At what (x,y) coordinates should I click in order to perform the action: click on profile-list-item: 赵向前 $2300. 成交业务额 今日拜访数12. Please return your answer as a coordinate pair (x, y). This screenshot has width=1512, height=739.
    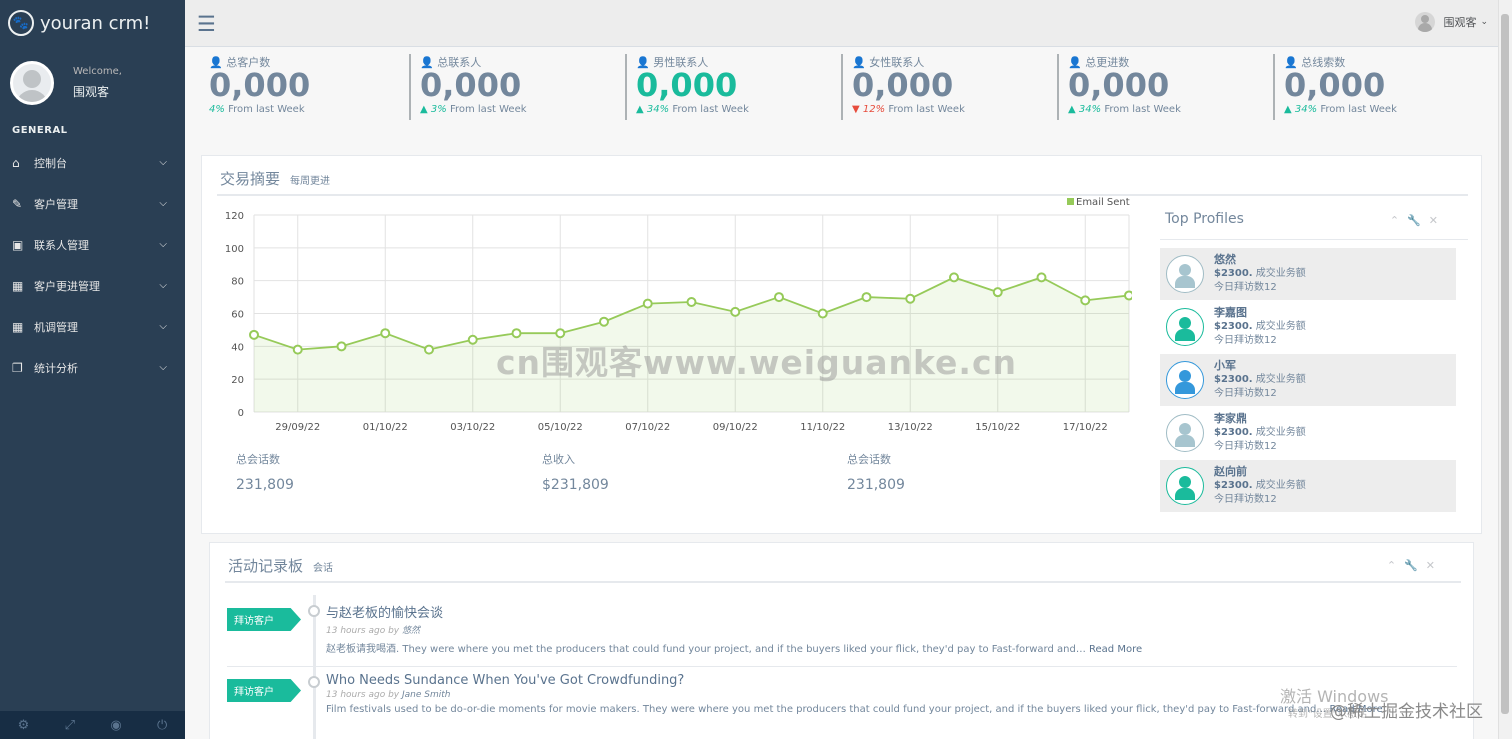
    Looking at the image, I should click on (1308, 486).